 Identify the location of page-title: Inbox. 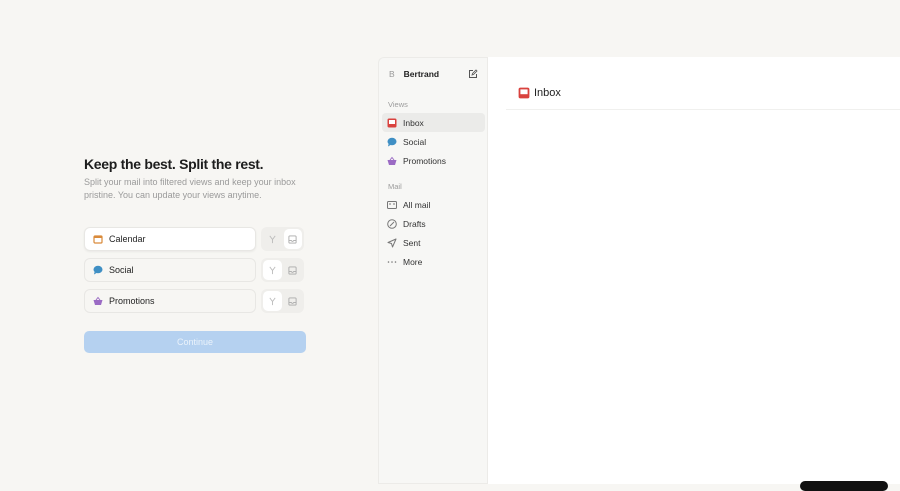
(547, 93).